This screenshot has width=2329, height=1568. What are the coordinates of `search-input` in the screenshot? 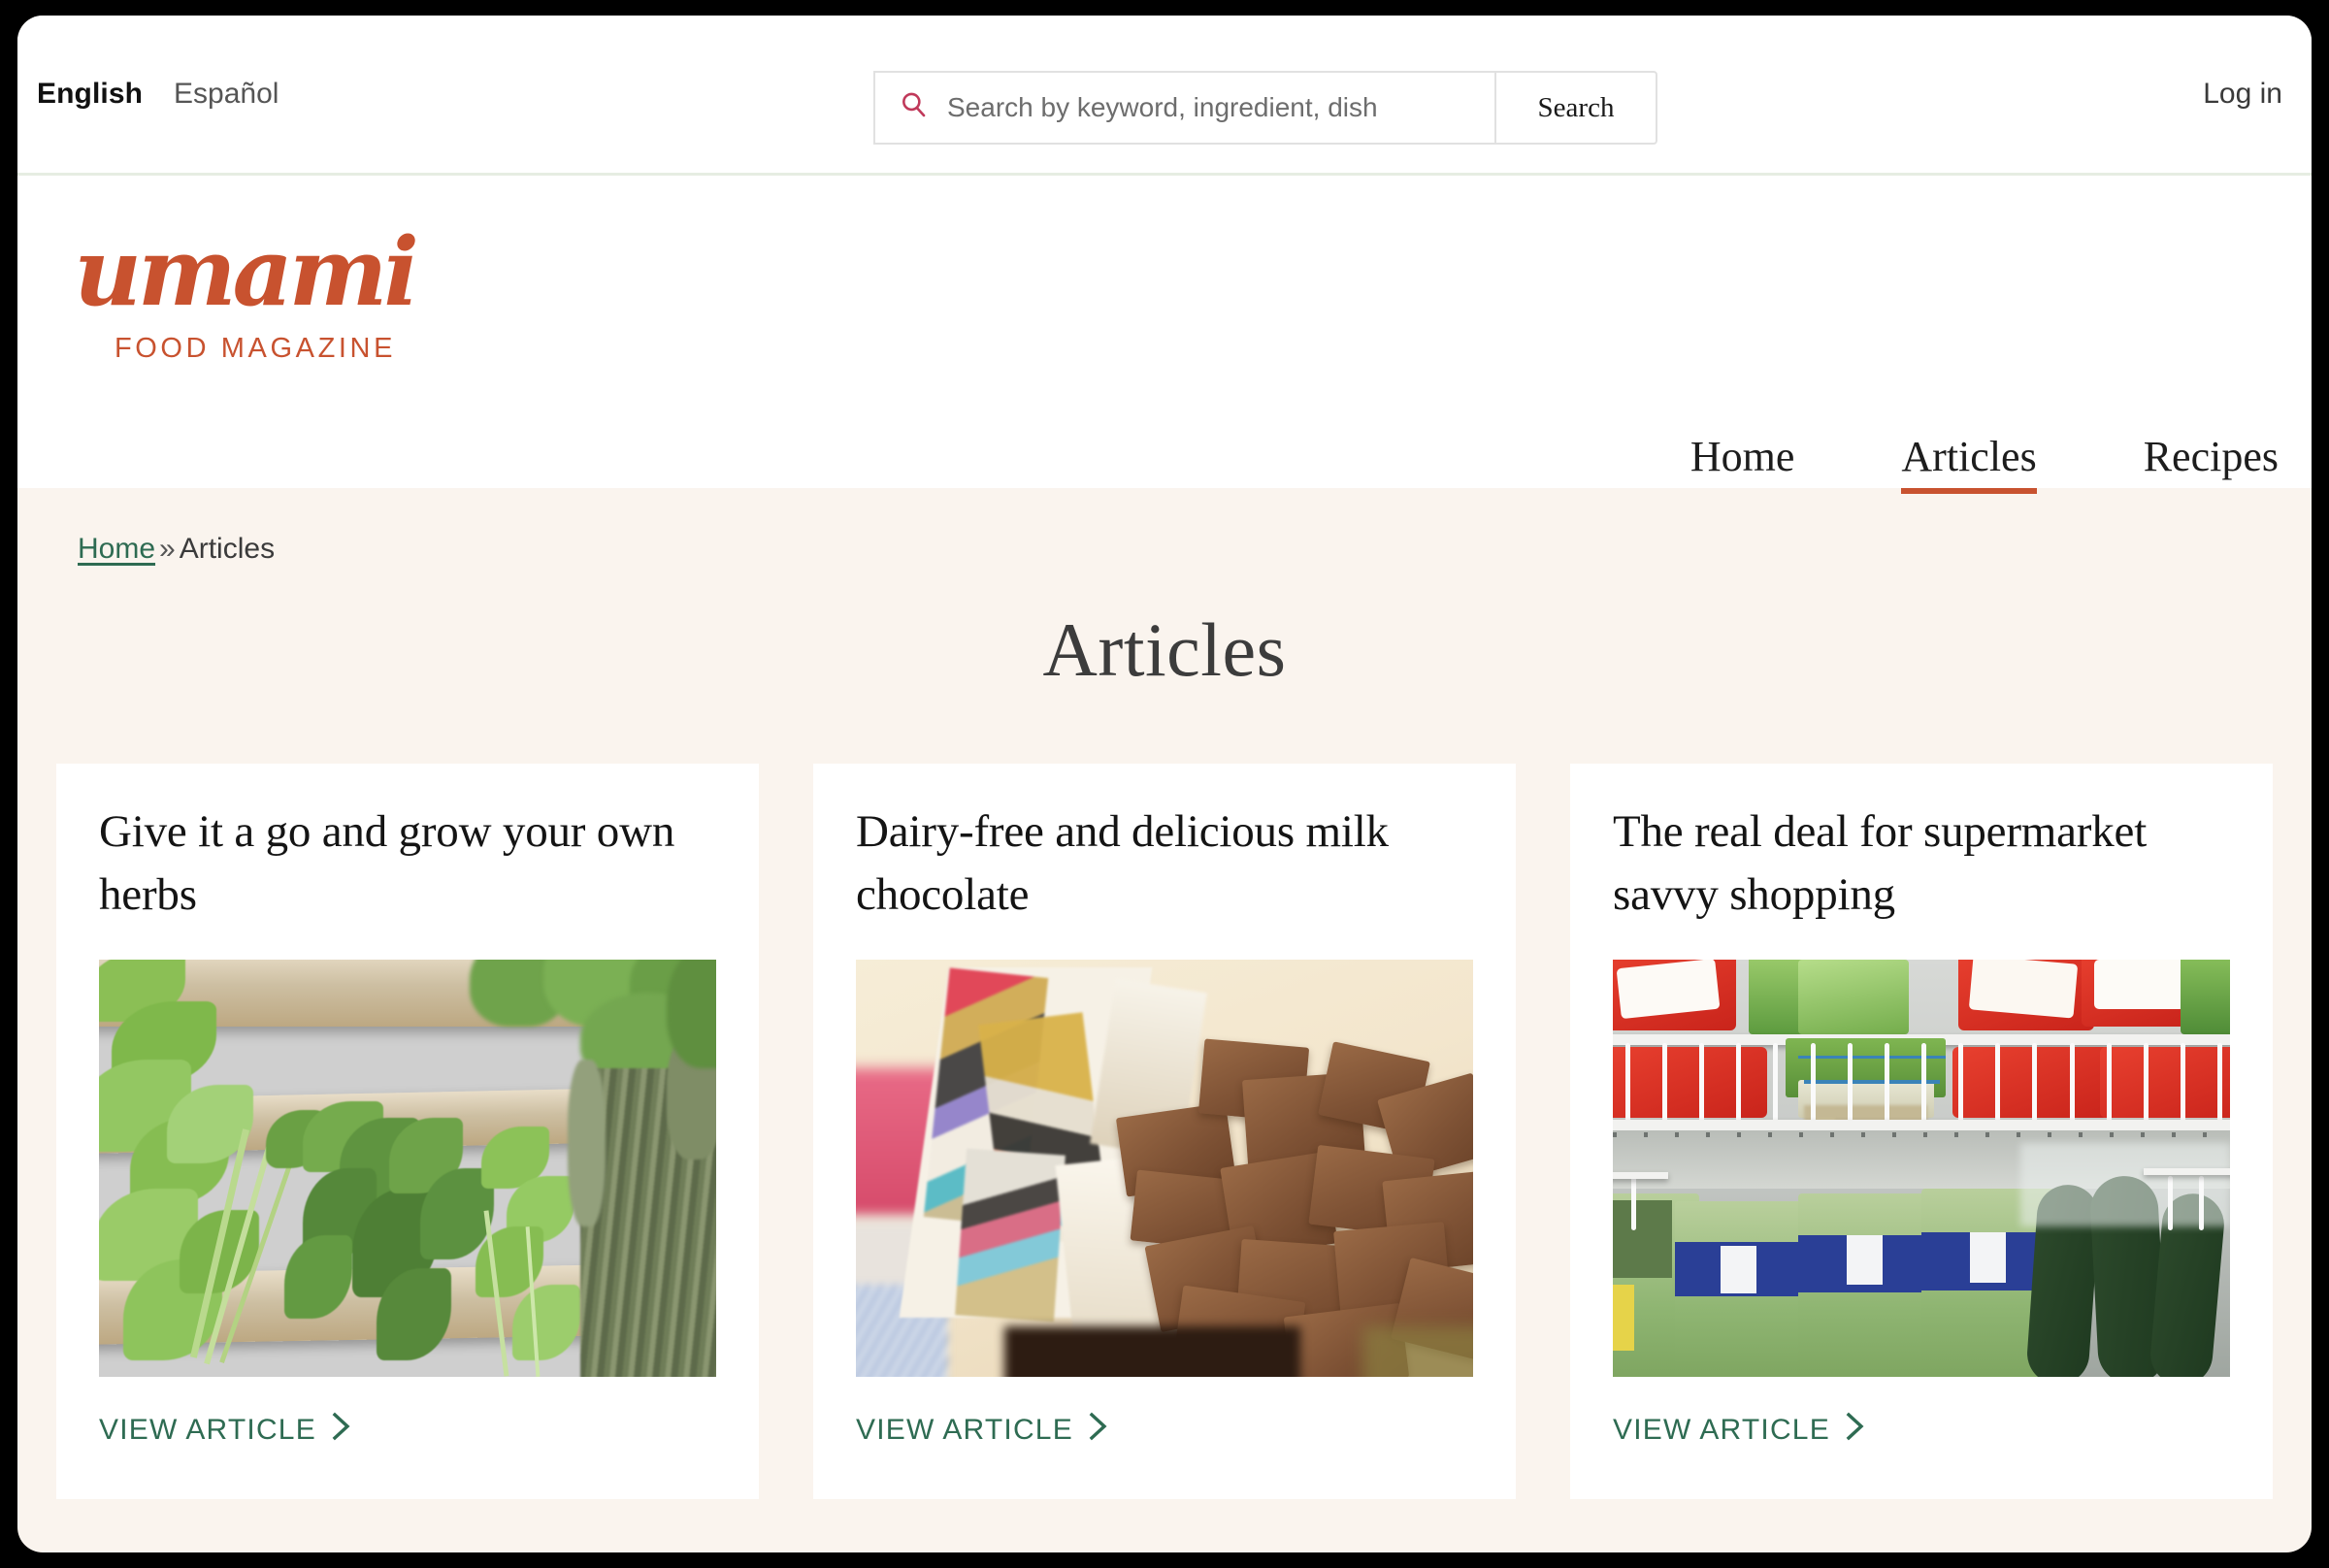 It's located at (1212, 108).